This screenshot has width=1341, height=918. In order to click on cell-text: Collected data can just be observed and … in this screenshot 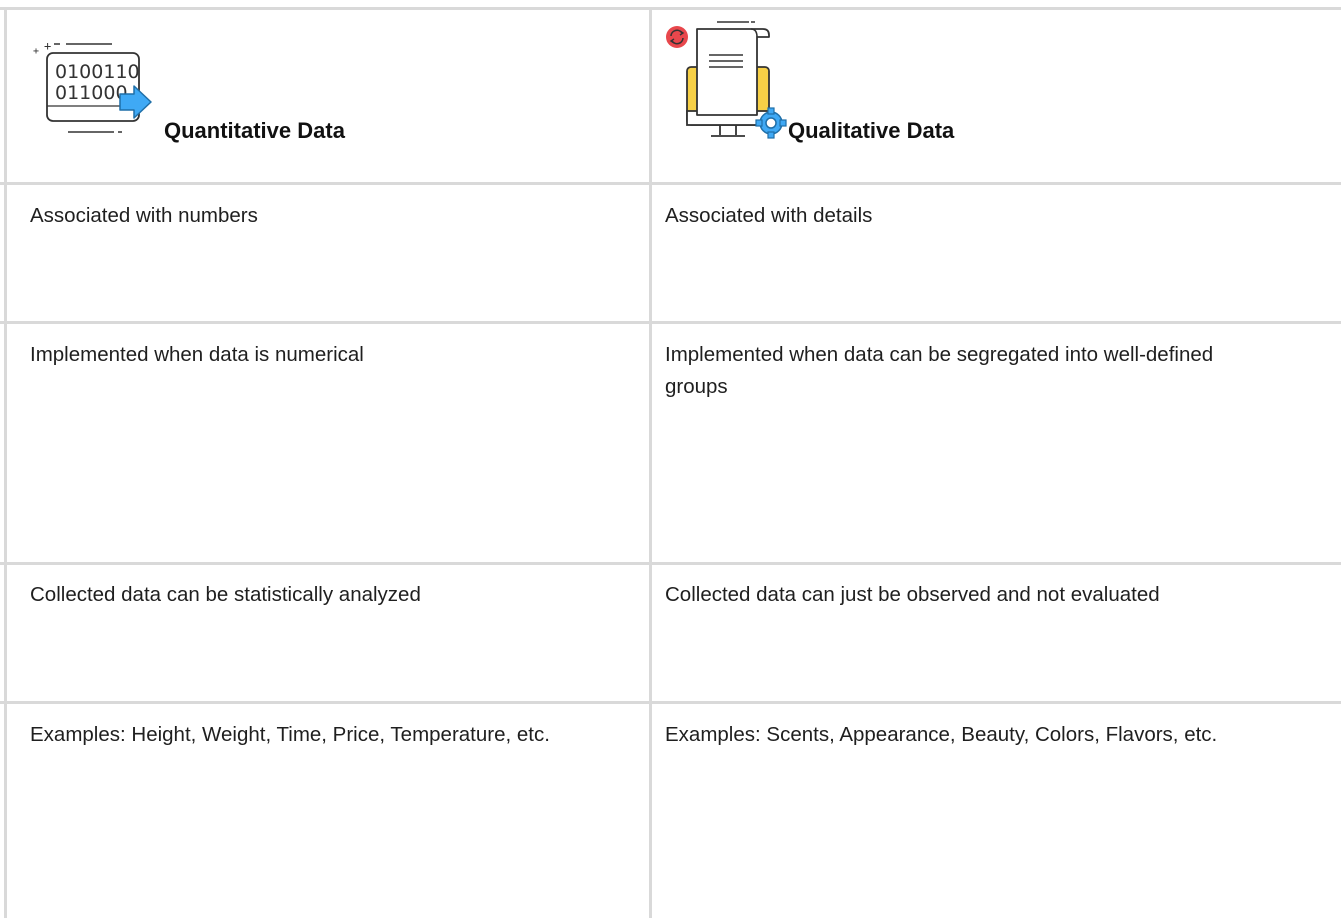, I will do `click(912, 594)`.